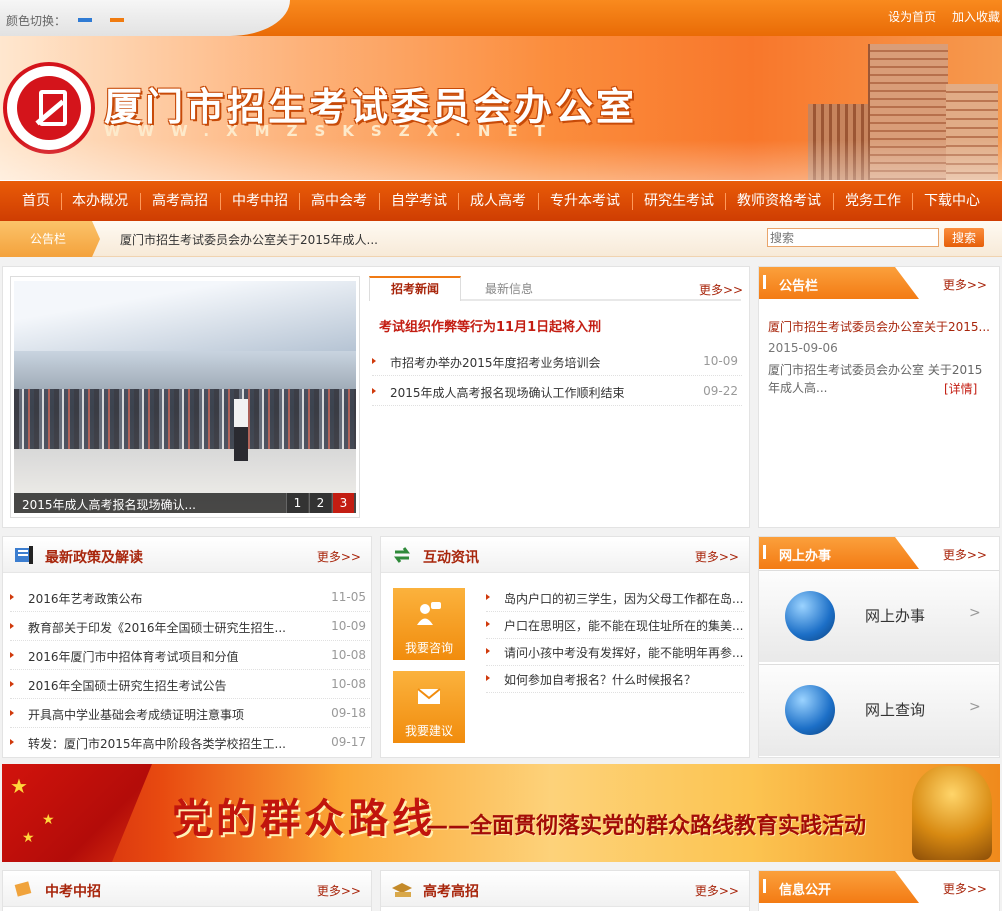 This screenshot has width=1002, height=911. I want to click on info-disclosure-panel: 信息公开 更多>>, so click(879, 890).